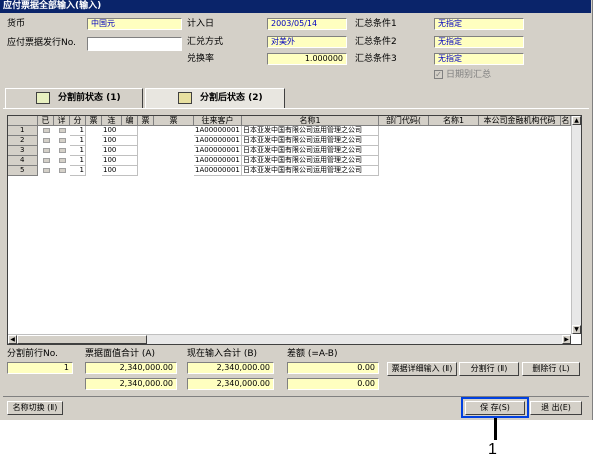  Describe the element at coordinates (230, 384) in the screenshot. I see `input-total-field-2: 2,340,000.00` at that location.